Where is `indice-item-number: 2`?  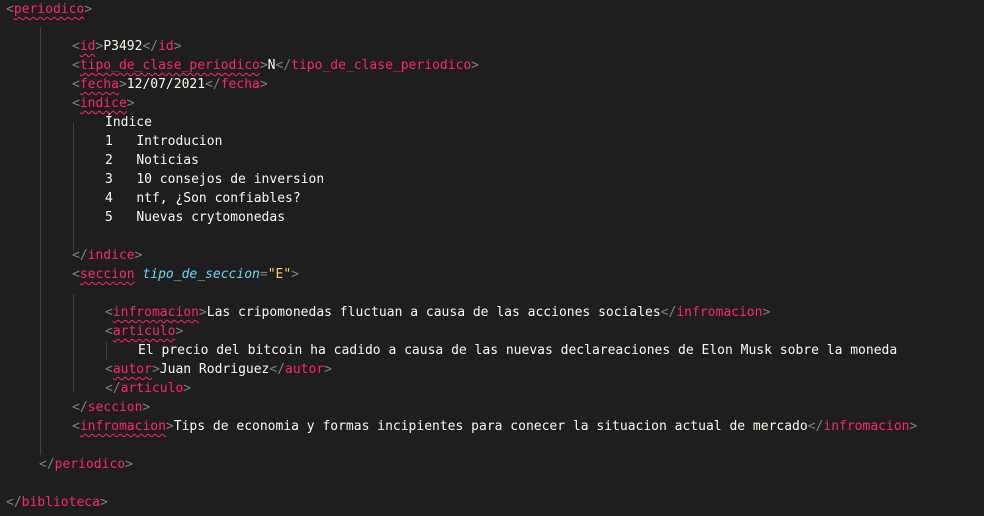 indice-item-number: 2 is located at coordinates (109, 160).